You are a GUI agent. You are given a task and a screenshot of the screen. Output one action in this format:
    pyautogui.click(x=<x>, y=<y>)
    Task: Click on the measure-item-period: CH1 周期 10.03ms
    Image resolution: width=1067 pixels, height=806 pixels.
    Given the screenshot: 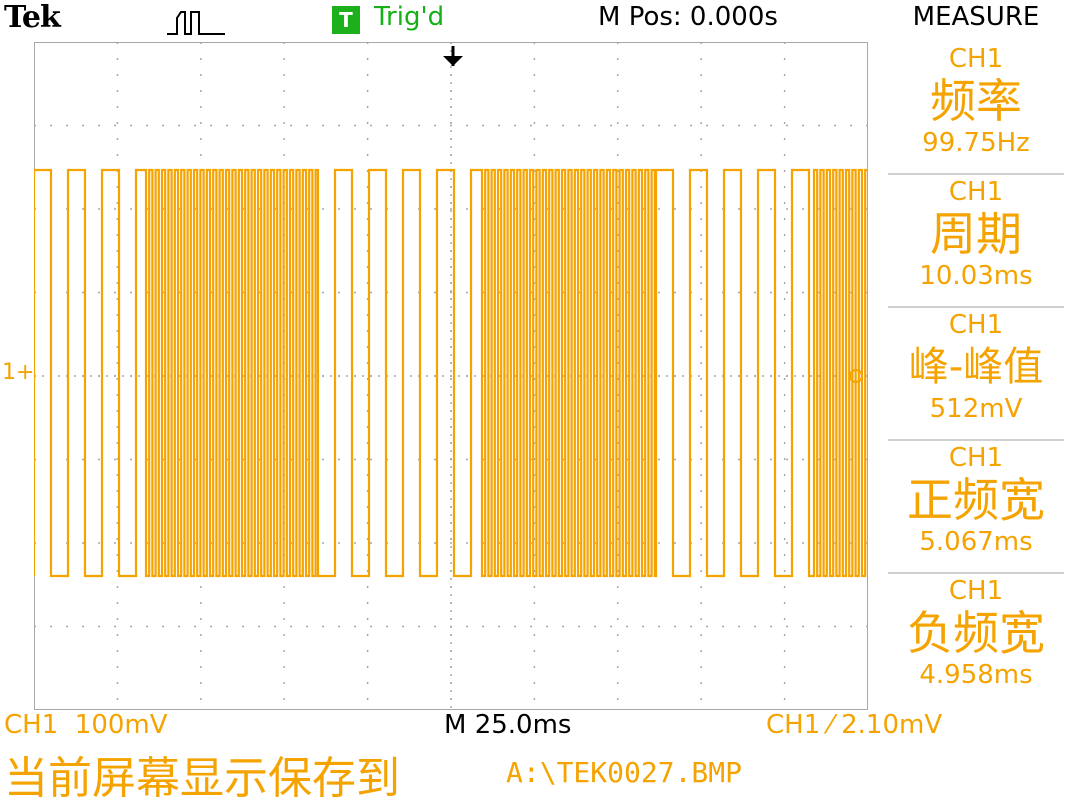 What is the action you would take?
    pyautogui.click(x=976, y=241)
    